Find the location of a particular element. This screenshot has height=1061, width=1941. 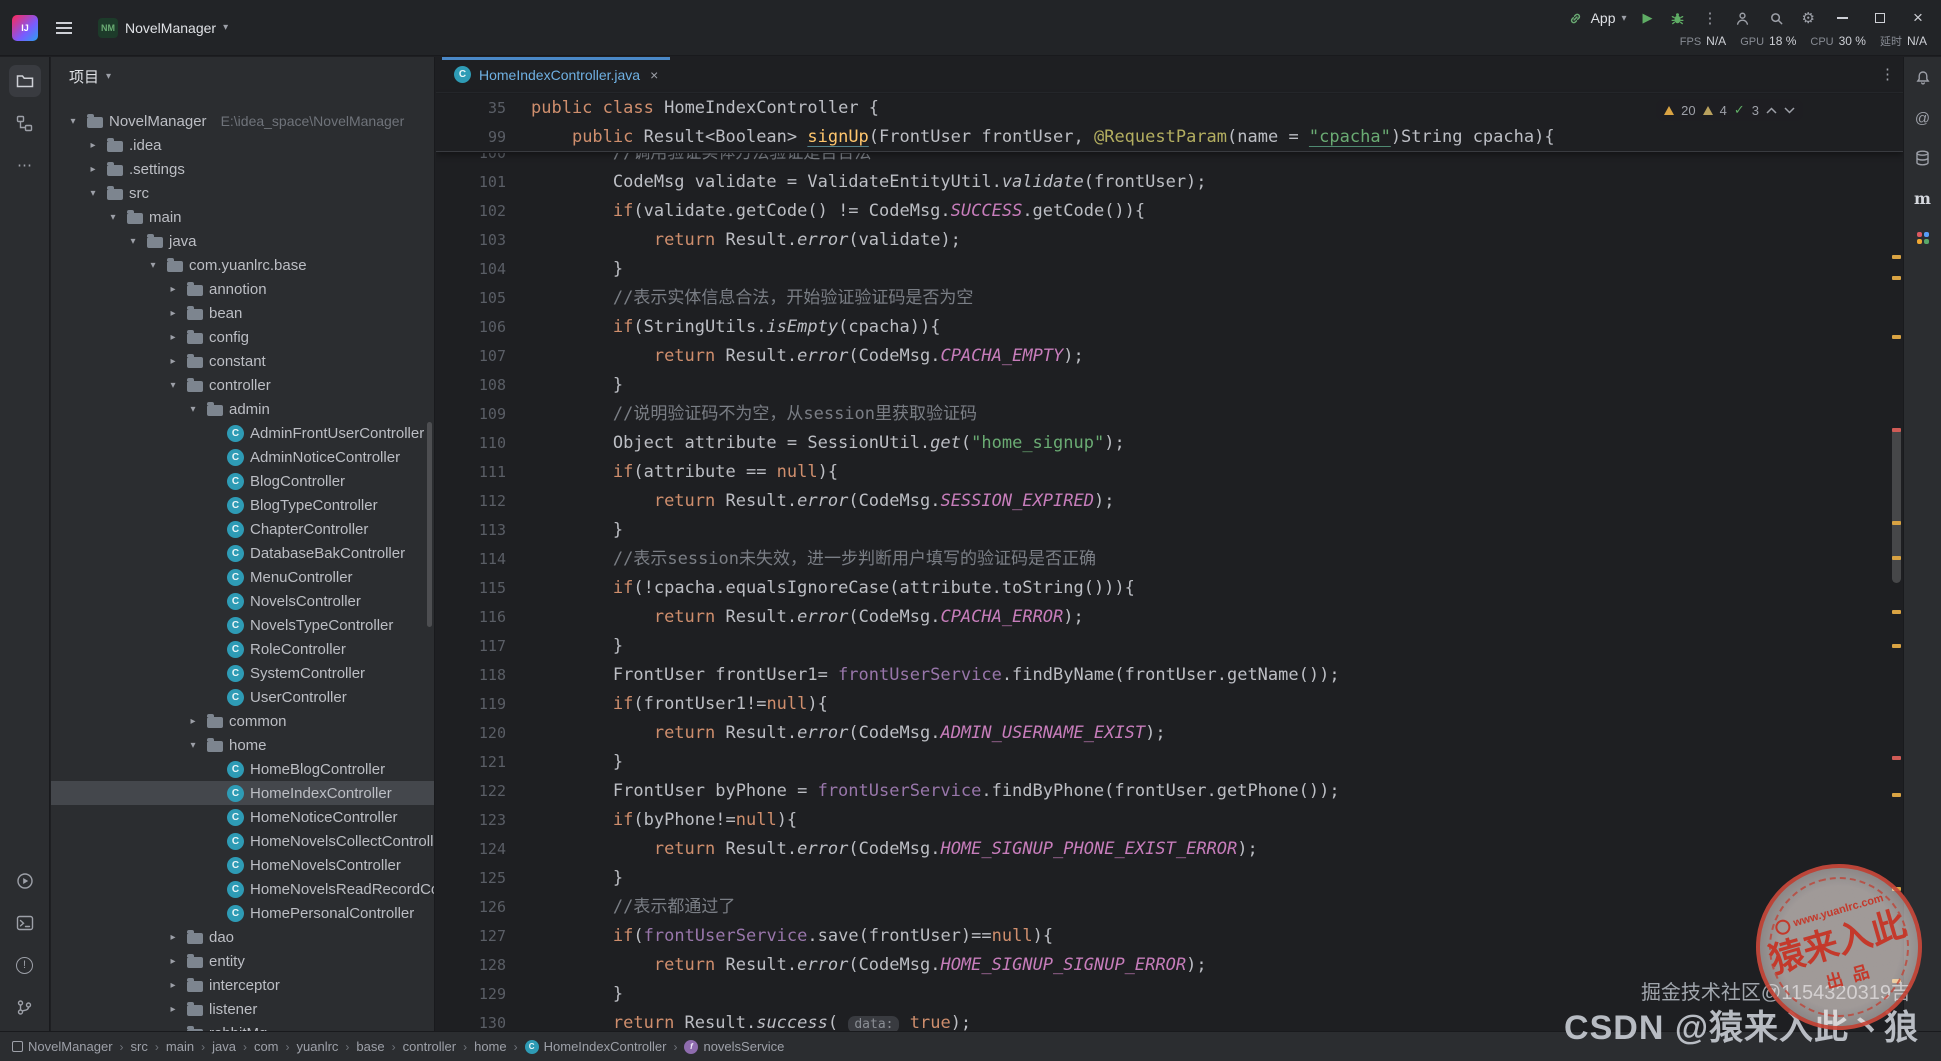

line-number: 128 is located at coordinates (471, 965).